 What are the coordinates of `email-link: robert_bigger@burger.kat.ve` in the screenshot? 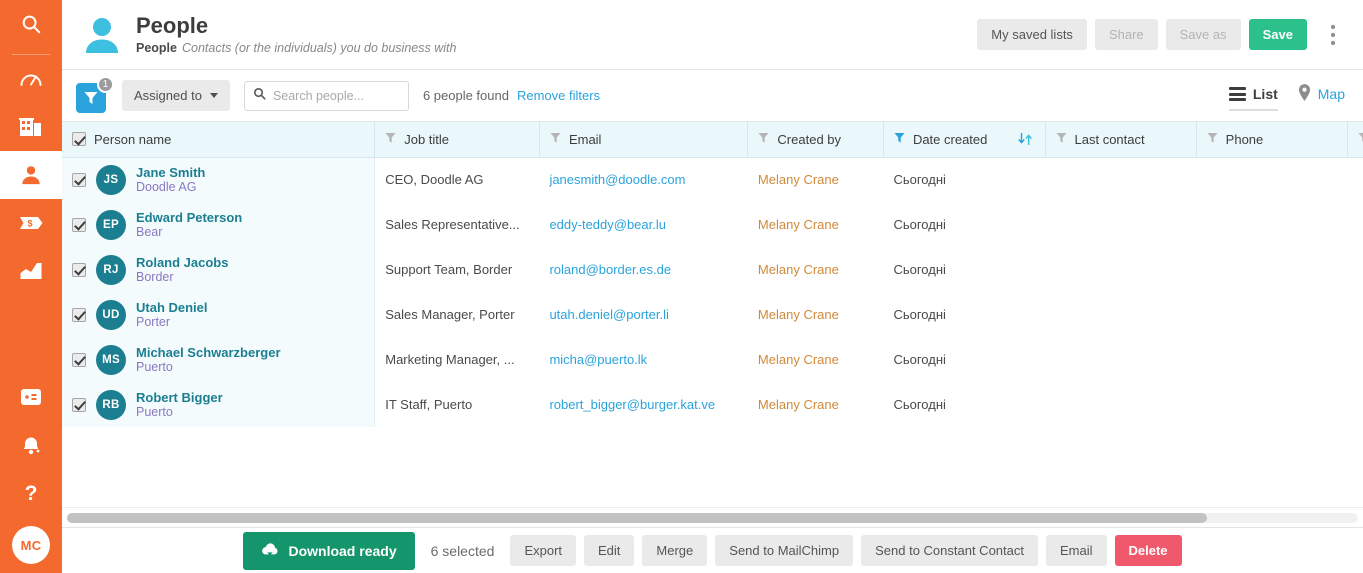 It's located at (632, 404).